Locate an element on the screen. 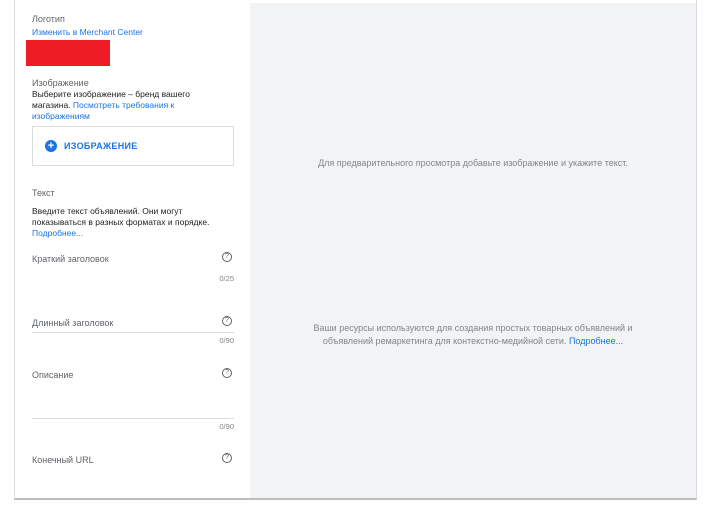  logo-image is located at coordinates (68, 53).